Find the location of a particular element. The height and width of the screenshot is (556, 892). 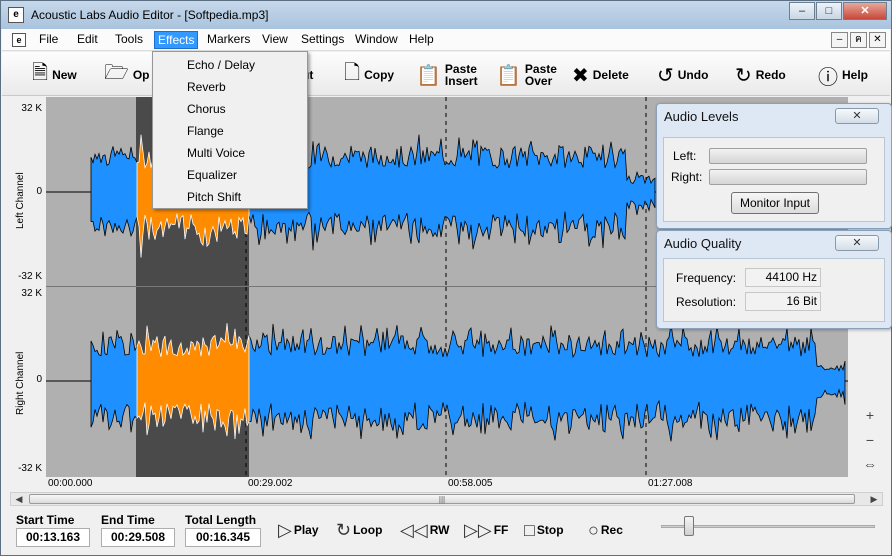

right-min-label: -32 K is located at coordinates (30, 468).